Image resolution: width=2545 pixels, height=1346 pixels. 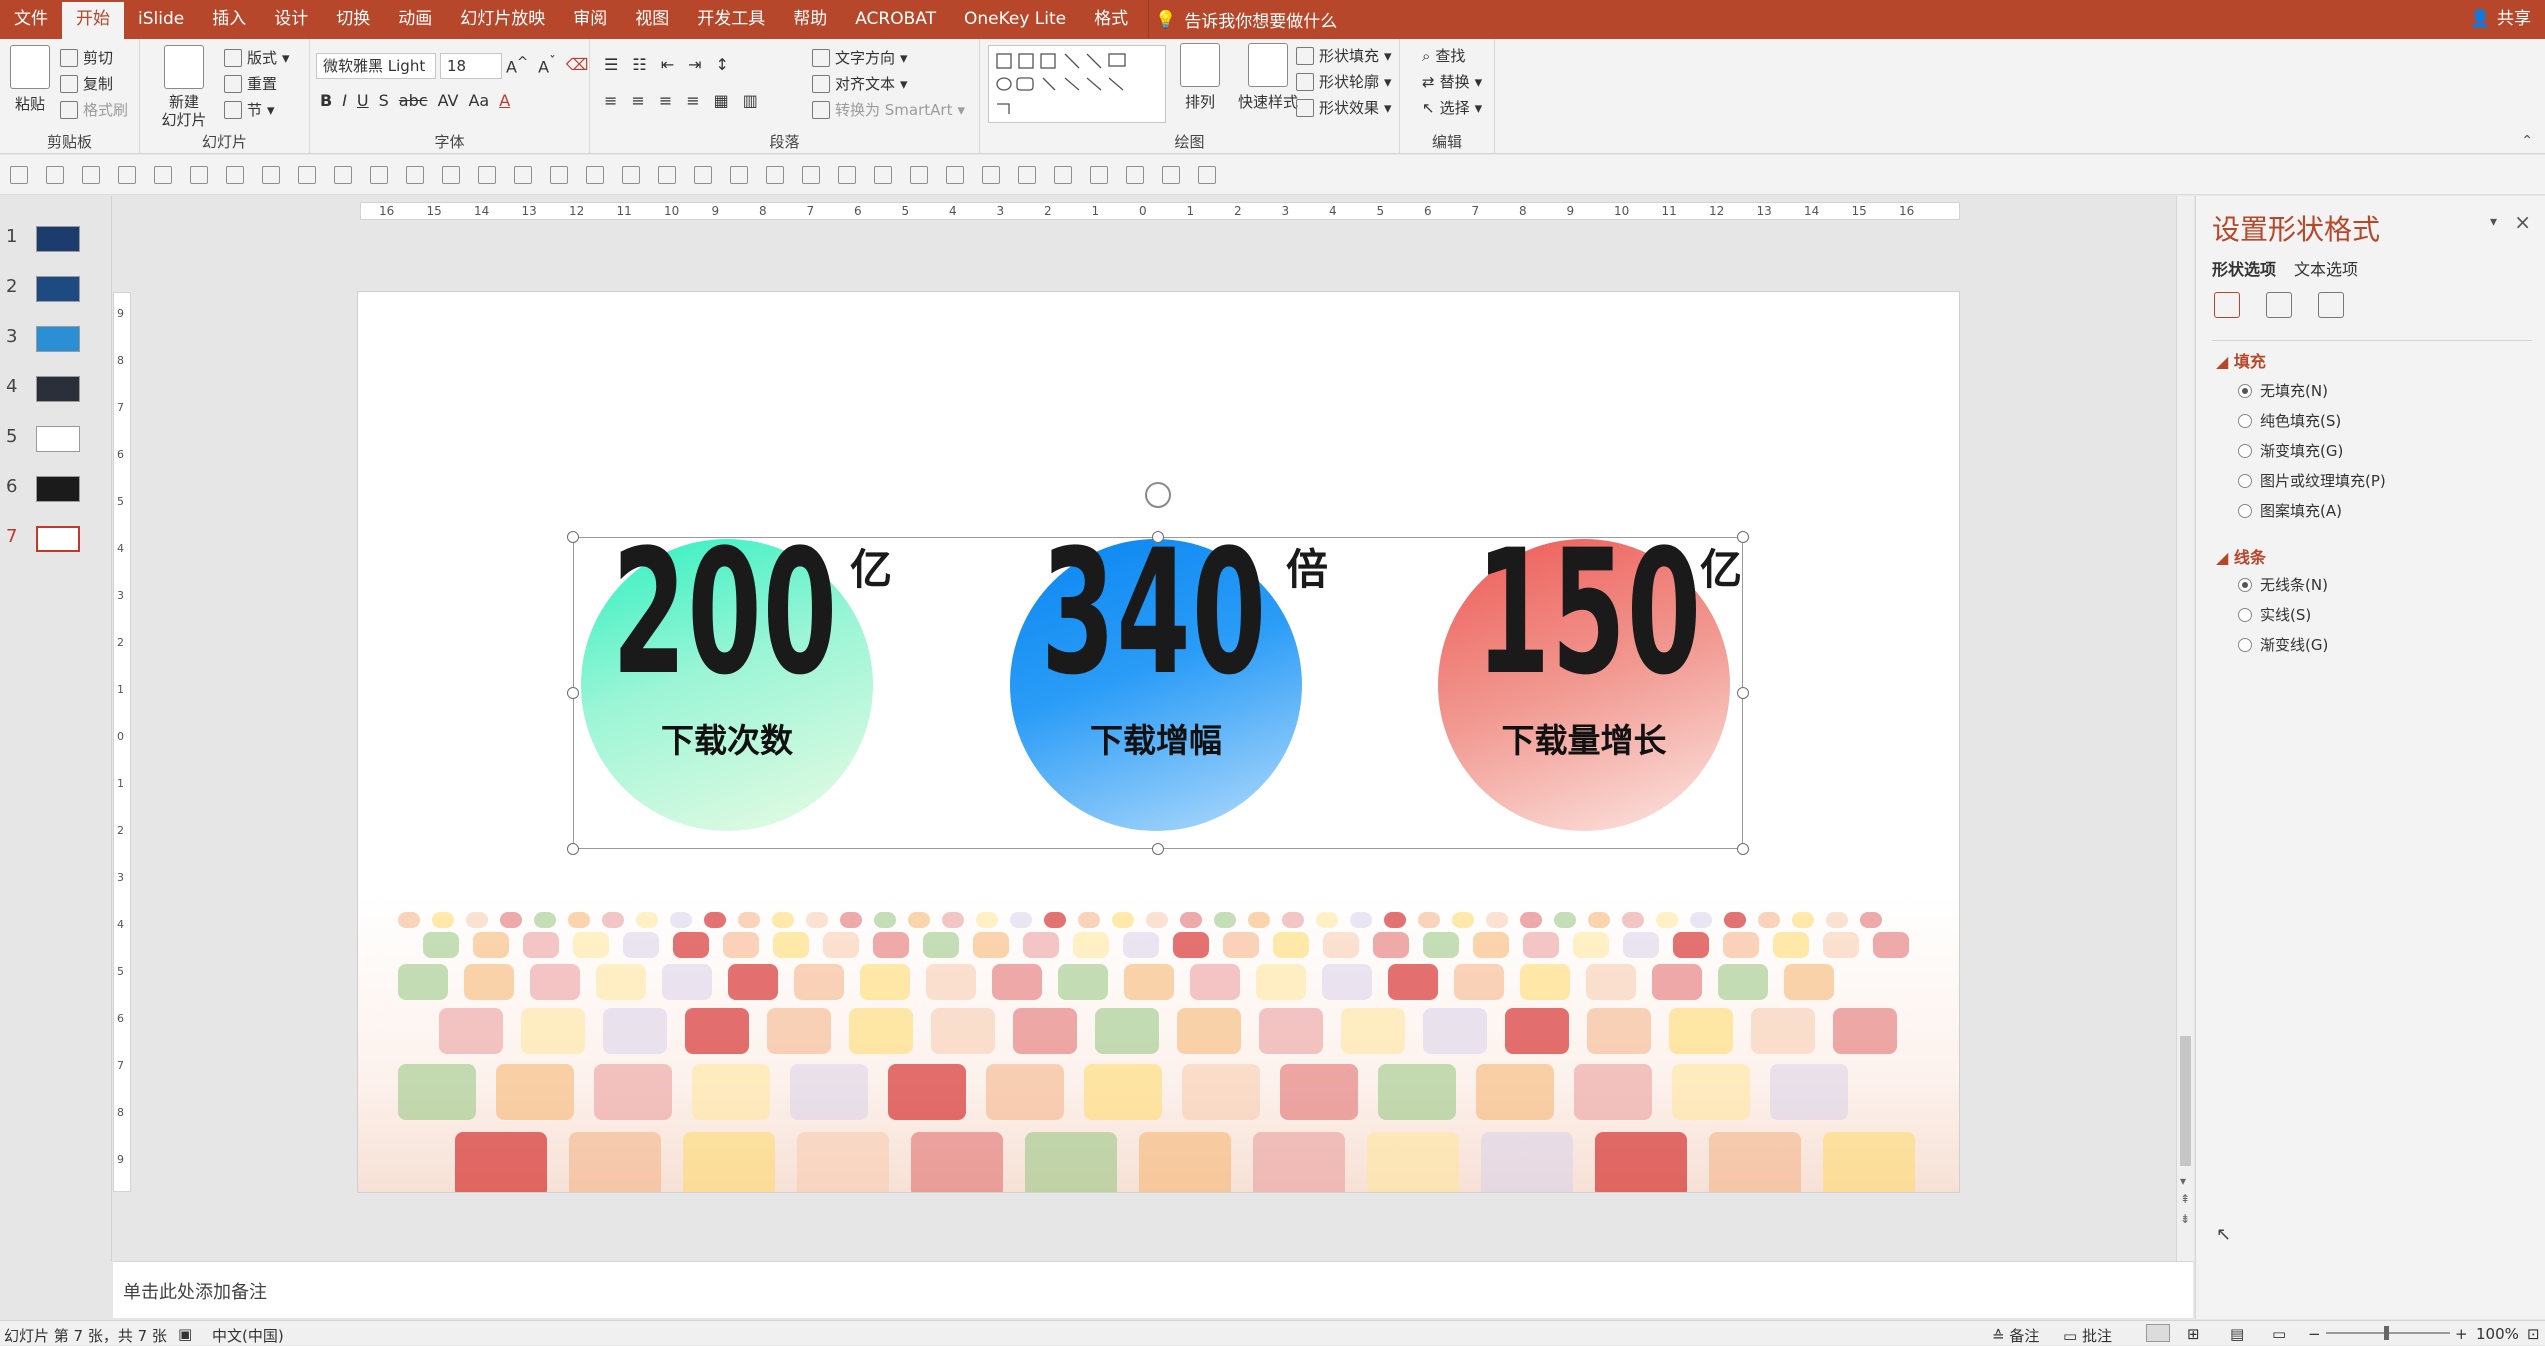 I want to click on zoom-out-icon: −, so click(x=2314, y=1334).